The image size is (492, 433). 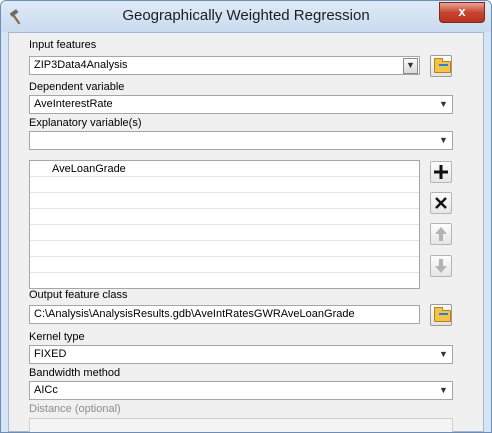 I want to click on add-variable-button, so click(x=441, y=172).